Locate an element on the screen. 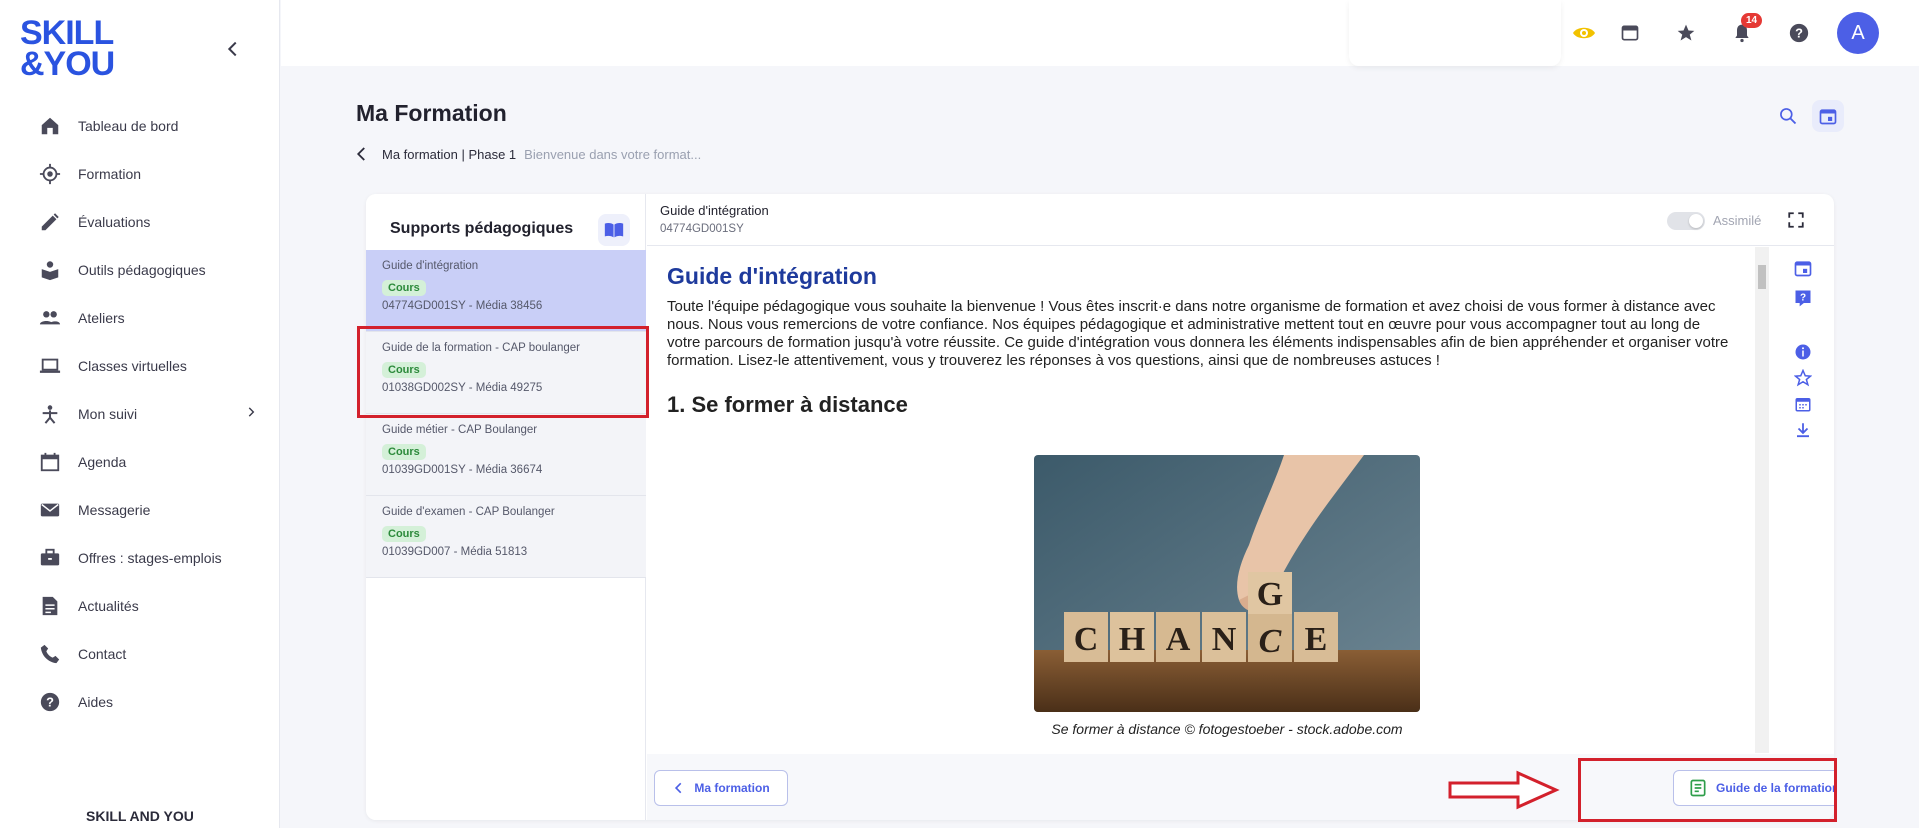 This screenshot has height=828, width=1919. progress-icon is located at coordinates (50, 414).